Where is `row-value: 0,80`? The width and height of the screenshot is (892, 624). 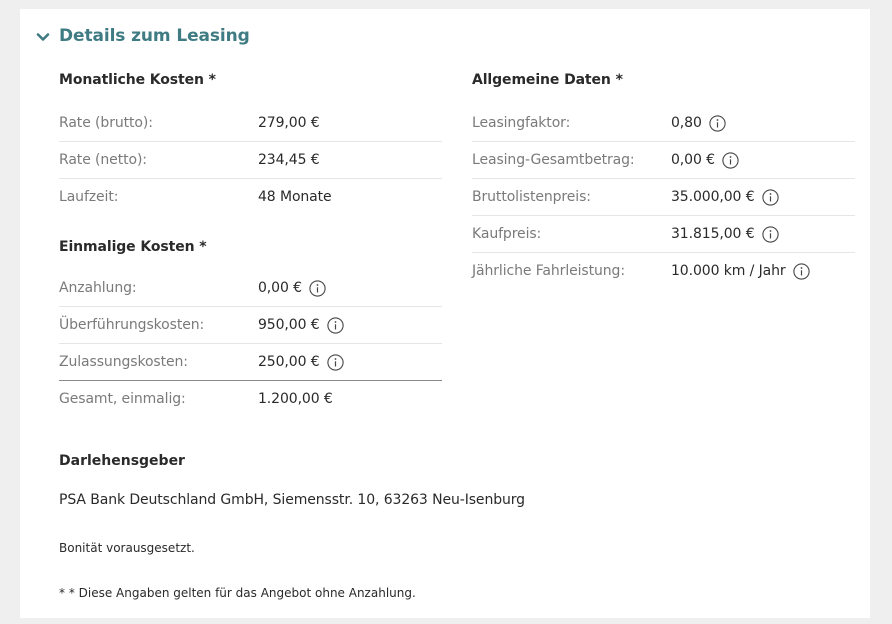
row-value: 0,80 is located at coordinates (698, 123).